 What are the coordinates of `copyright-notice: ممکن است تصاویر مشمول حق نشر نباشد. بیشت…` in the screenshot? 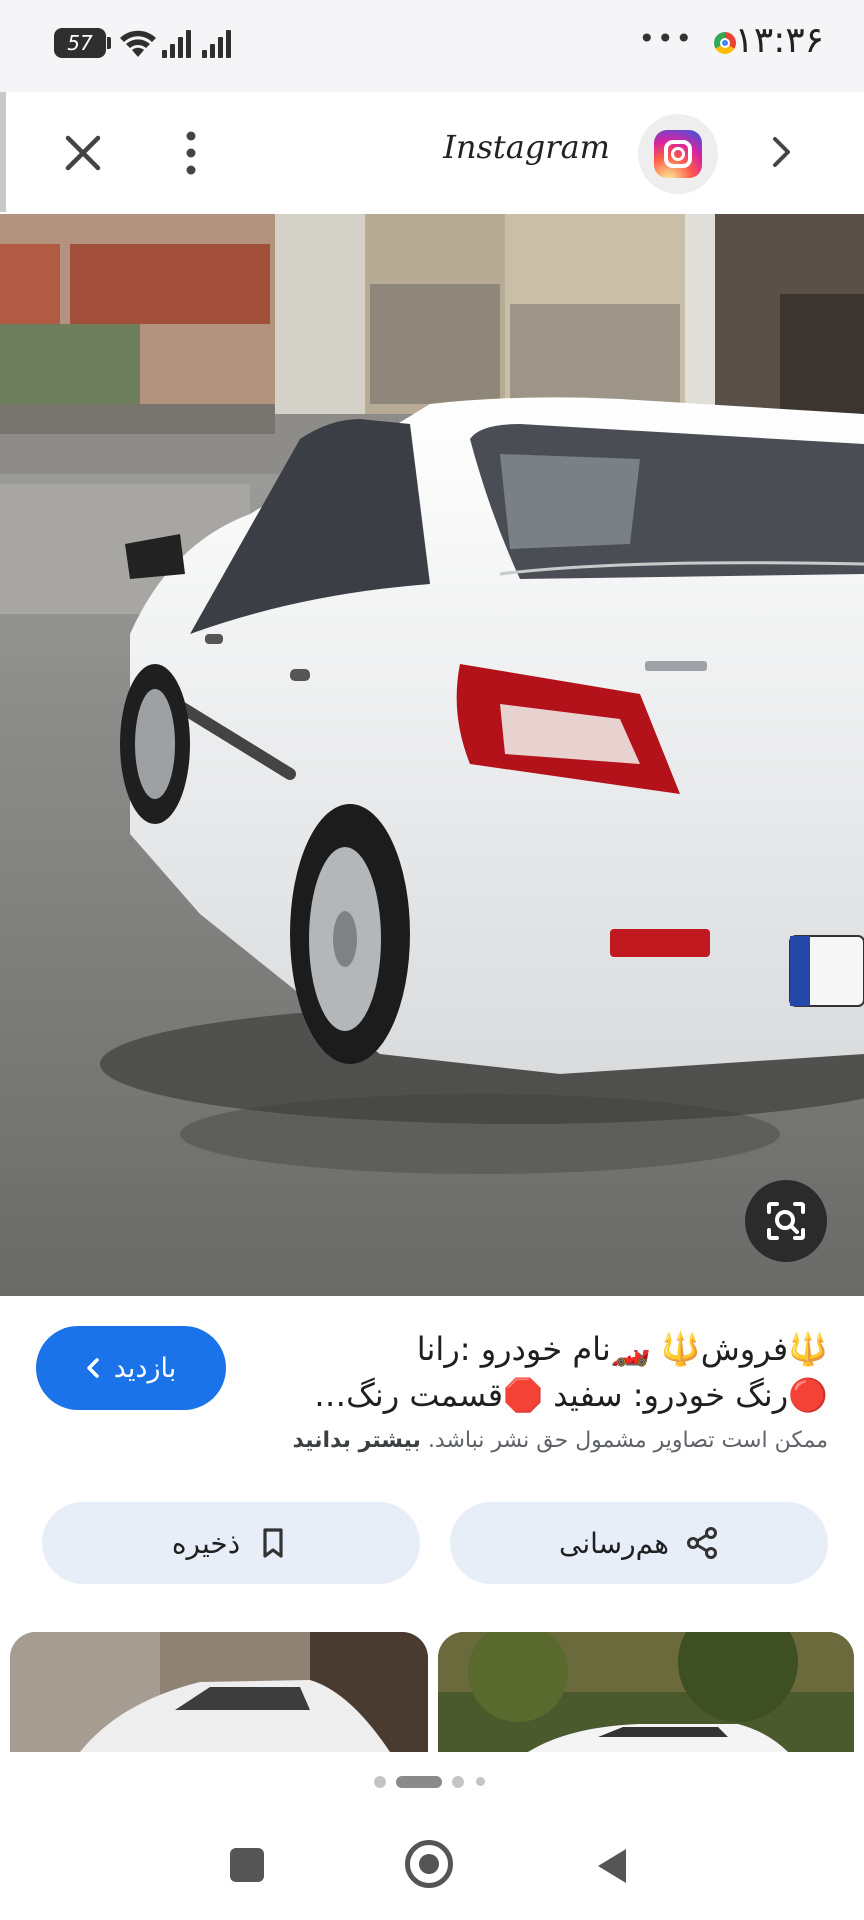 It's located at (504, 1440).